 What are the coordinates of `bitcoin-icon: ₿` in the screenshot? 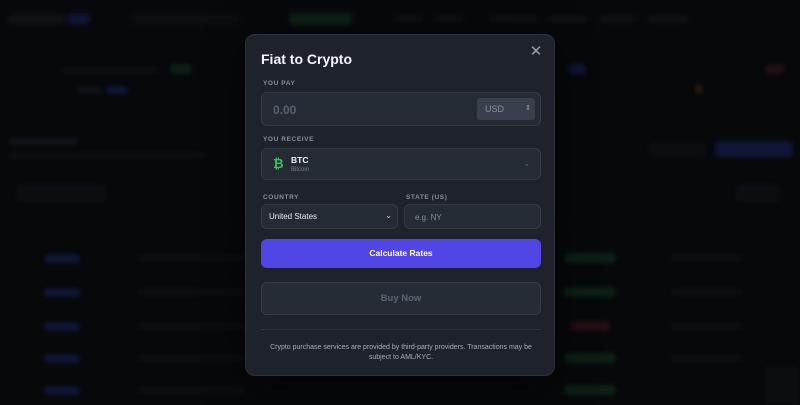 It's located at (278, 163).